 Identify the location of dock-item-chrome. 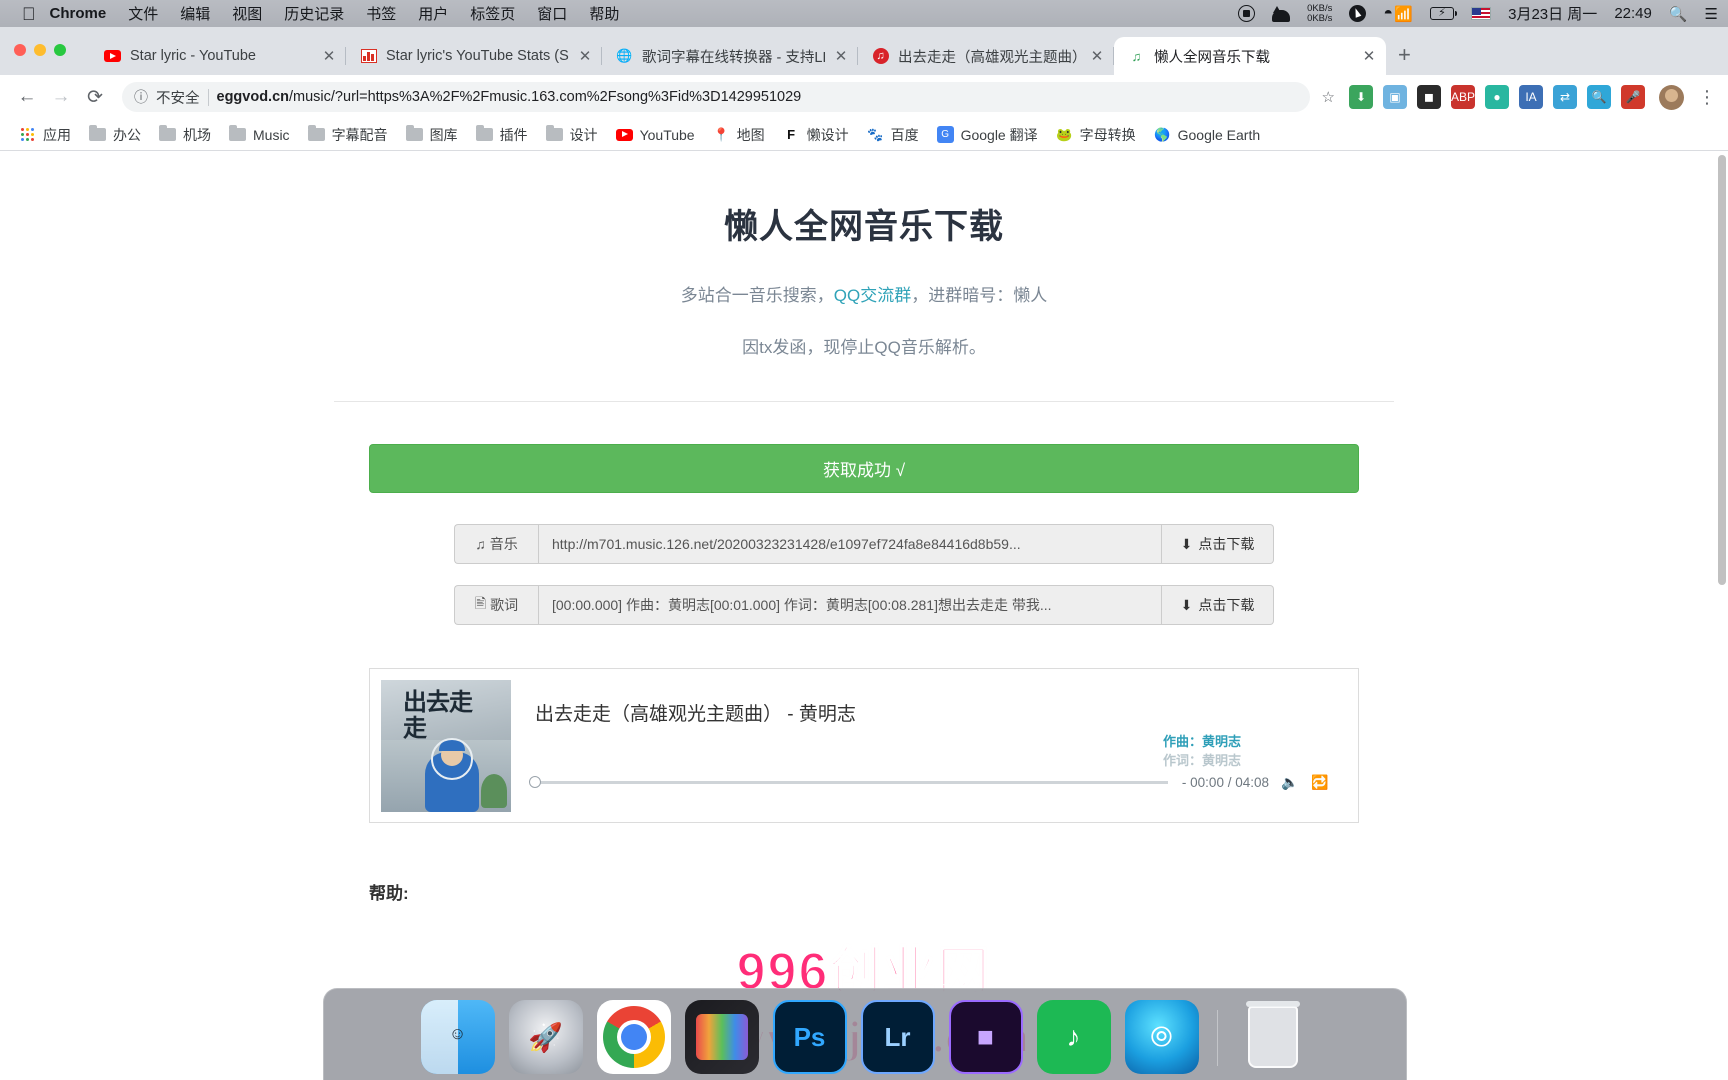
(633, 1037).